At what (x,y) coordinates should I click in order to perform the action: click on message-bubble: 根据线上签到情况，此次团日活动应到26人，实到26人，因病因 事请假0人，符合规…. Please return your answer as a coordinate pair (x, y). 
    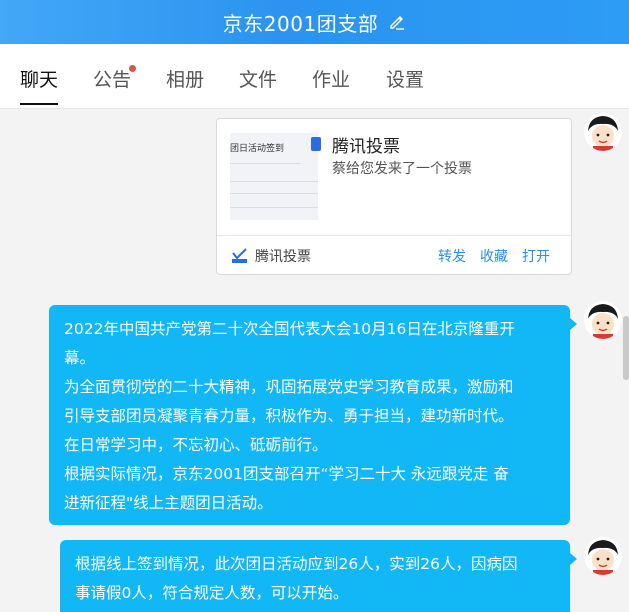
    Looking at the image, I should click on (315, 576).